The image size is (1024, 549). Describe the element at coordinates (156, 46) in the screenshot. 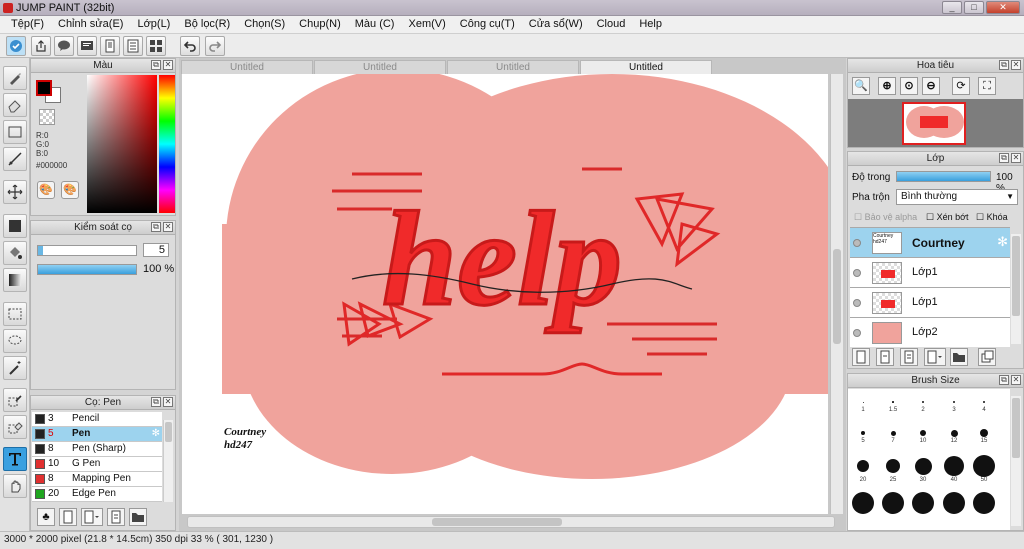

I see `grid-button` at that location.